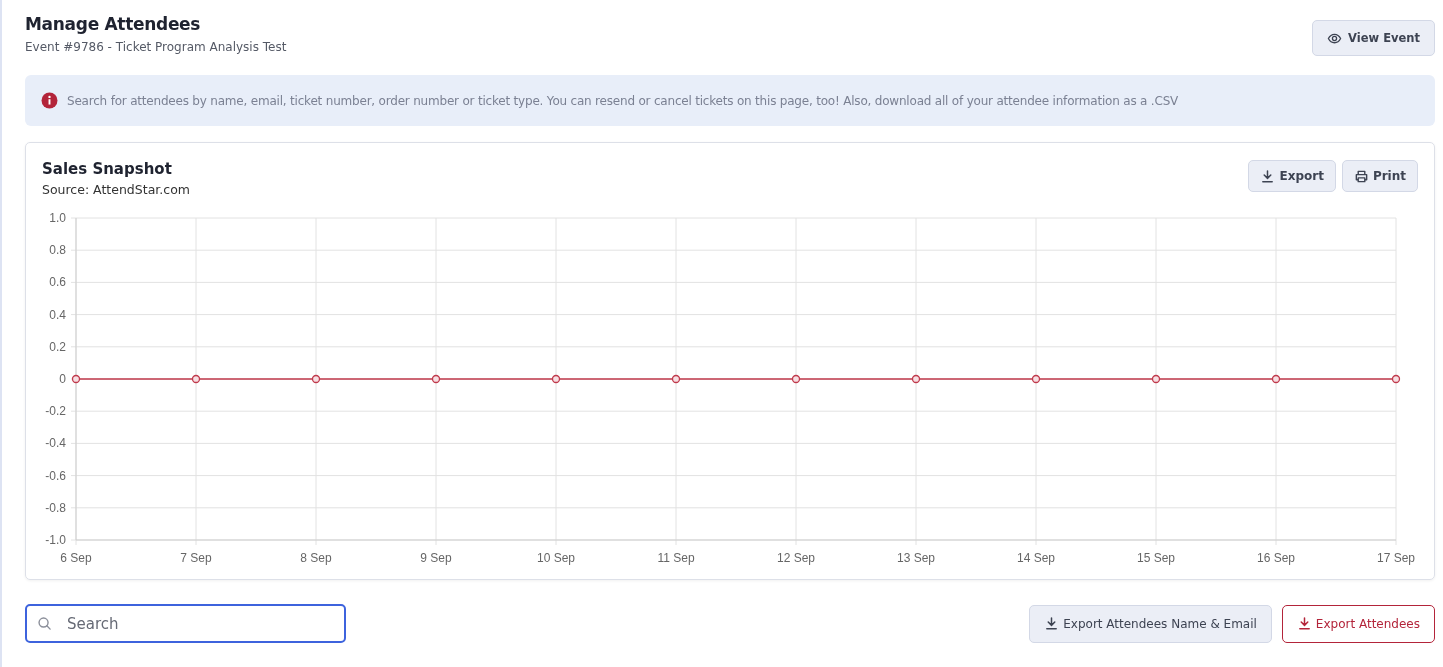  What do you see at coordinates (185, 623) in the screenshot?
I see `search-field: Search` at bounding box center [185, 623].